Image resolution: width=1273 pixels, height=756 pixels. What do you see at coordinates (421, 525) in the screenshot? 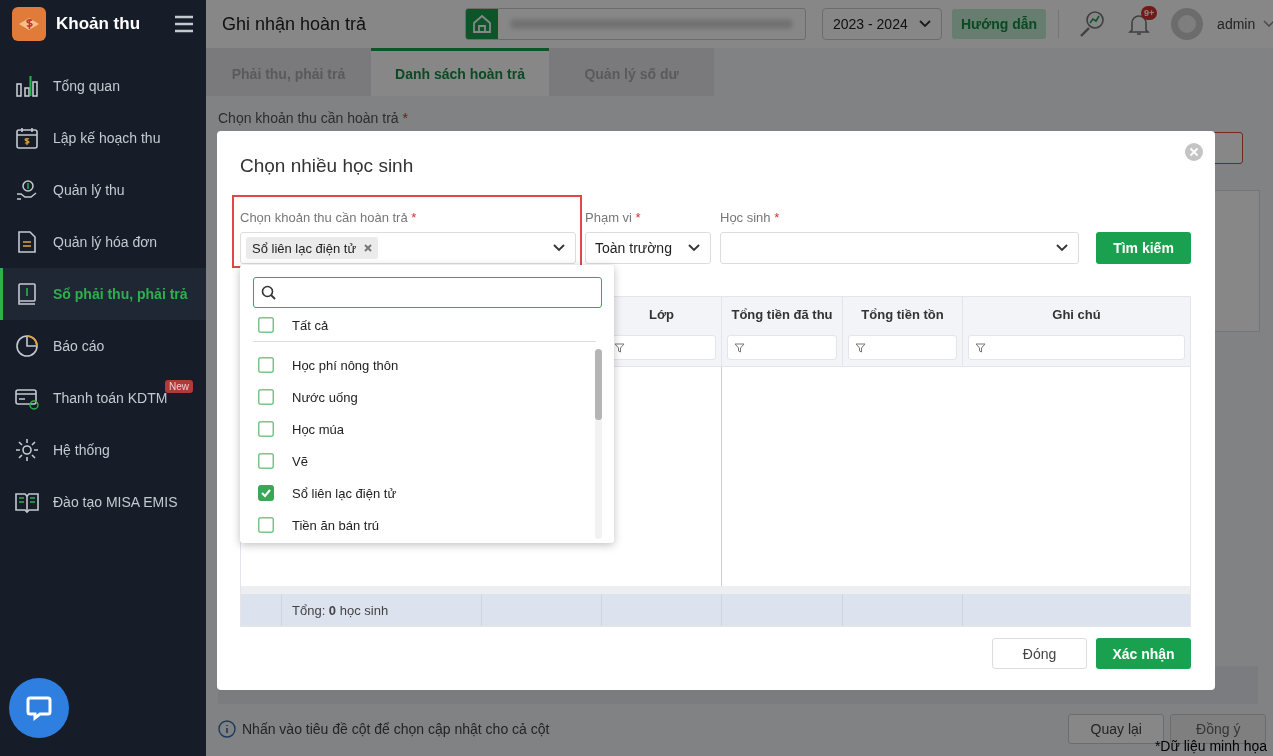
I see `option-item: Tiền ăn bán trú` at bounding box center [421, 525].